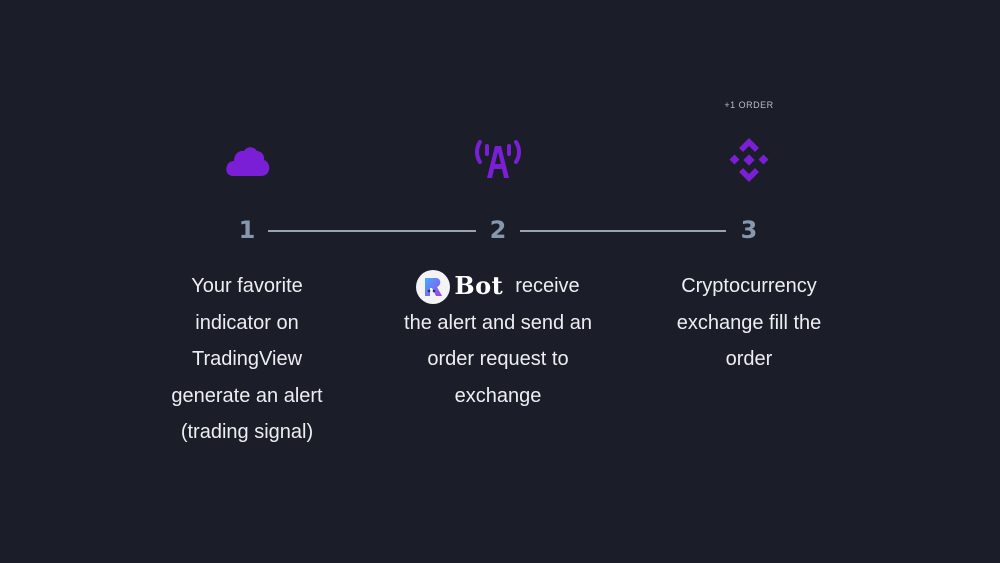  Describe the element at coordinates (498, 159) in the screenshot. I see `antenna-icon` at that location.